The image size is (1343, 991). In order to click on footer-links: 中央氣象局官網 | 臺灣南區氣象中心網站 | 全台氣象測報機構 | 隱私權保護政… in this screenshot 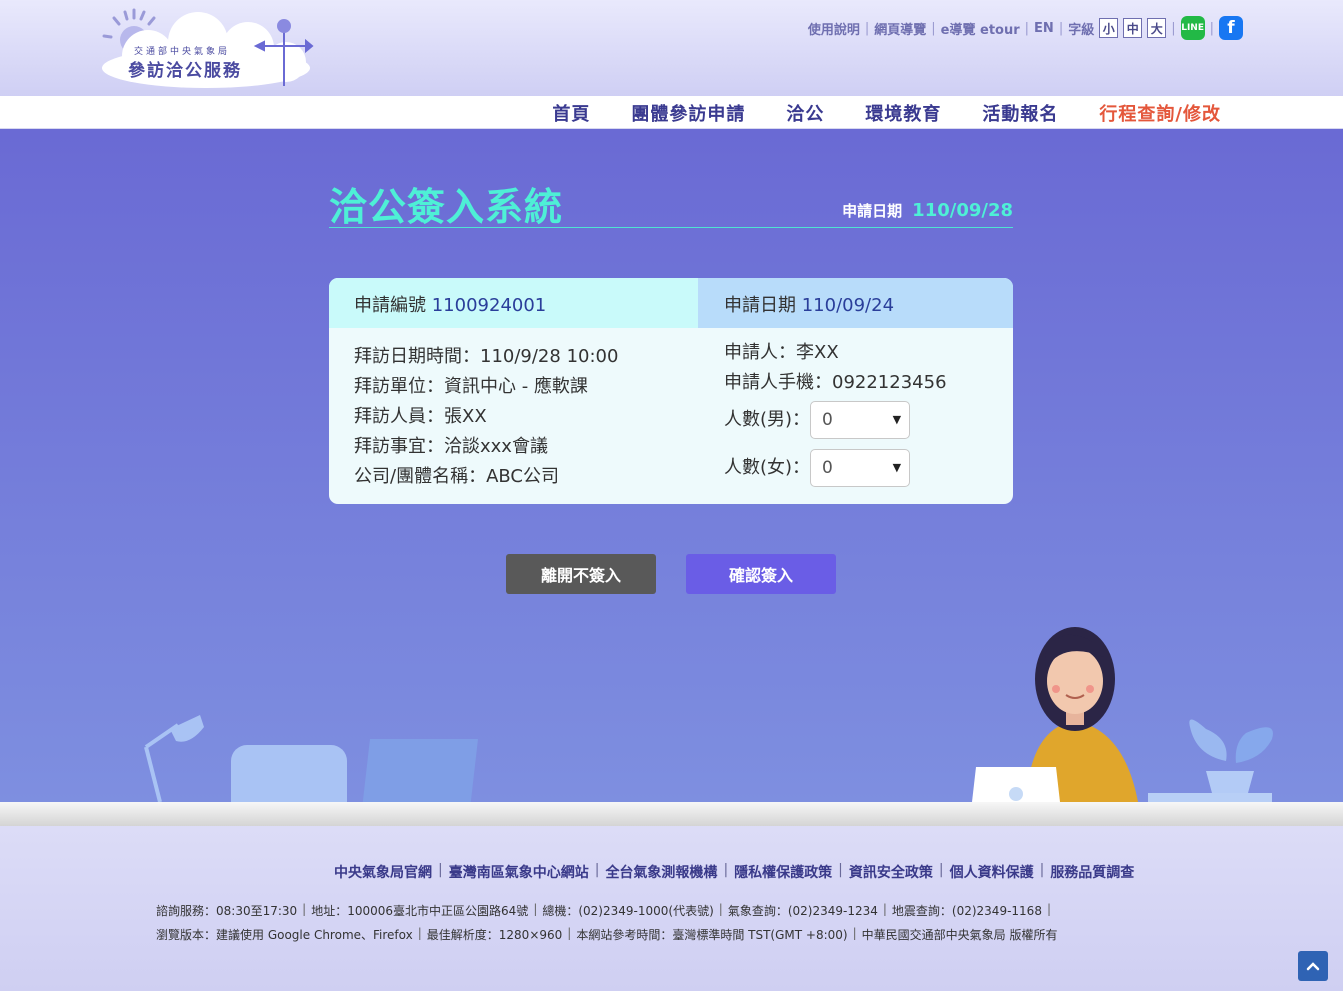, I will do `click(734, 872)`.